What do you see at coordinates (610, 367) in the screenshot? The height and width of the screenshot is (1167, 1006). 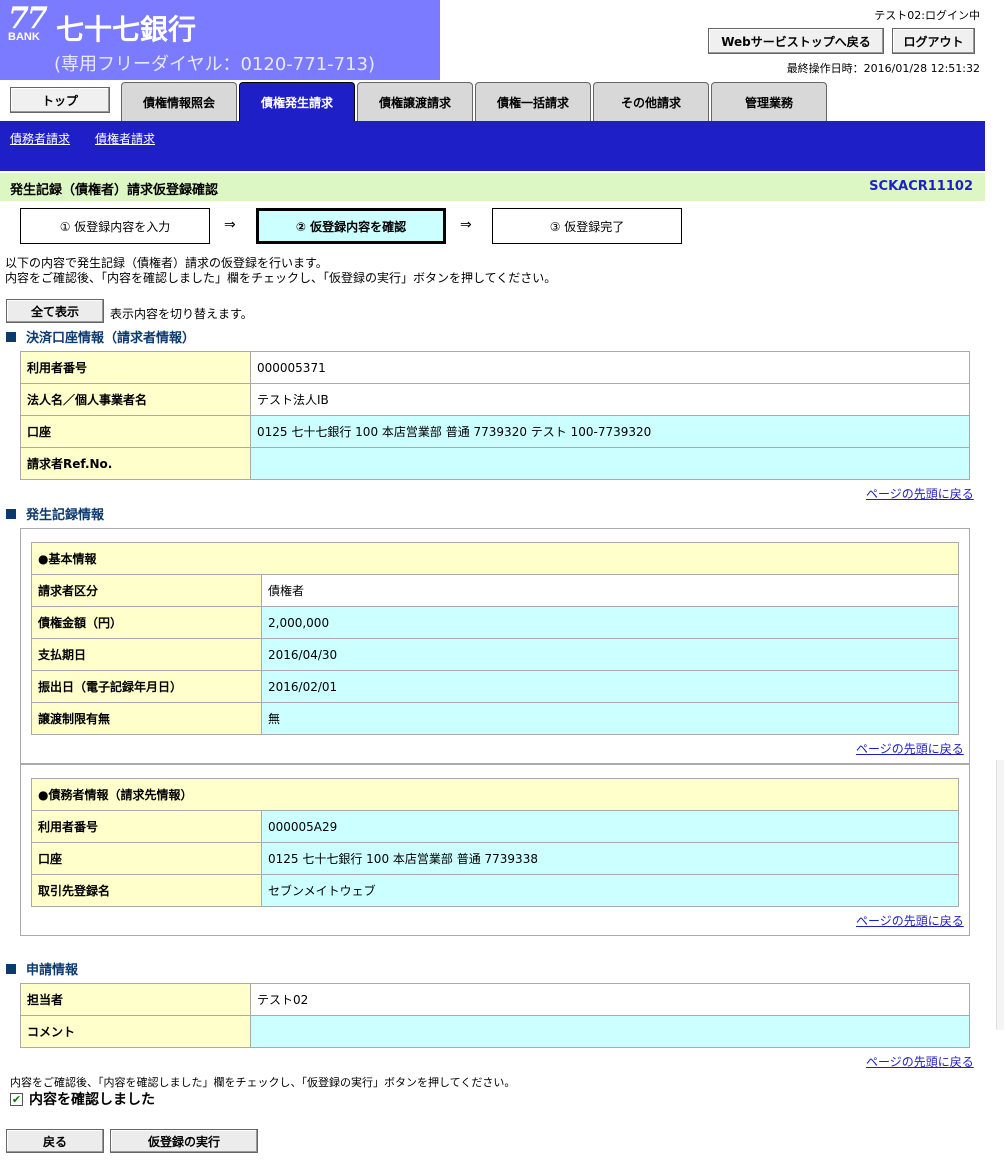 I see `row-value: 000005371` at bounding box center [610, 367].